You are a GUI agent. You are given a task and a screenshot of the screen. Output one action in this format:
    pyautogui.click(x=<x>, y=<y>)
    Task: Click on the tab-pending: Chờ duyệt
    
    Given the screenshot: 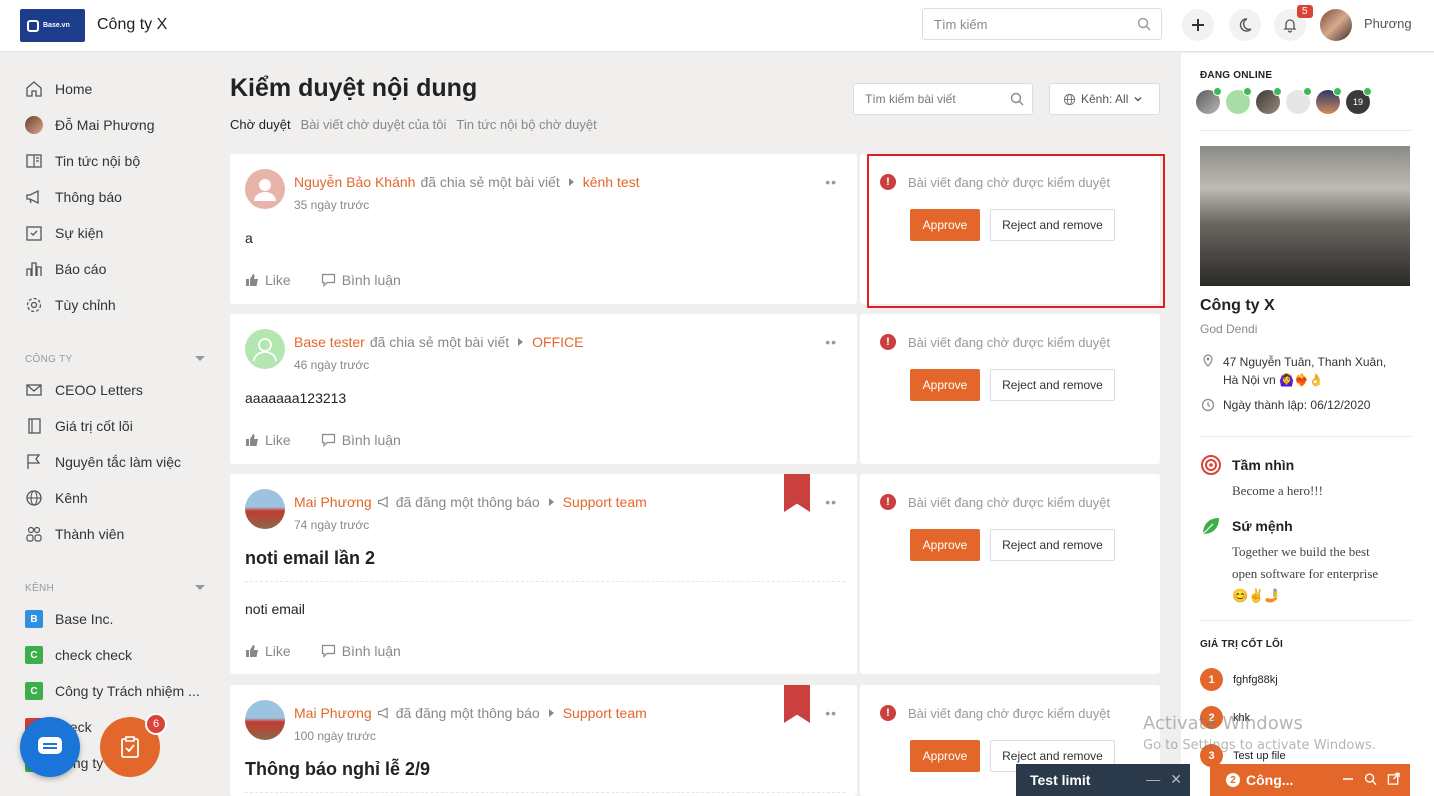 What is the action you would take?
    pyautogui.click(x=260, y=124)
    